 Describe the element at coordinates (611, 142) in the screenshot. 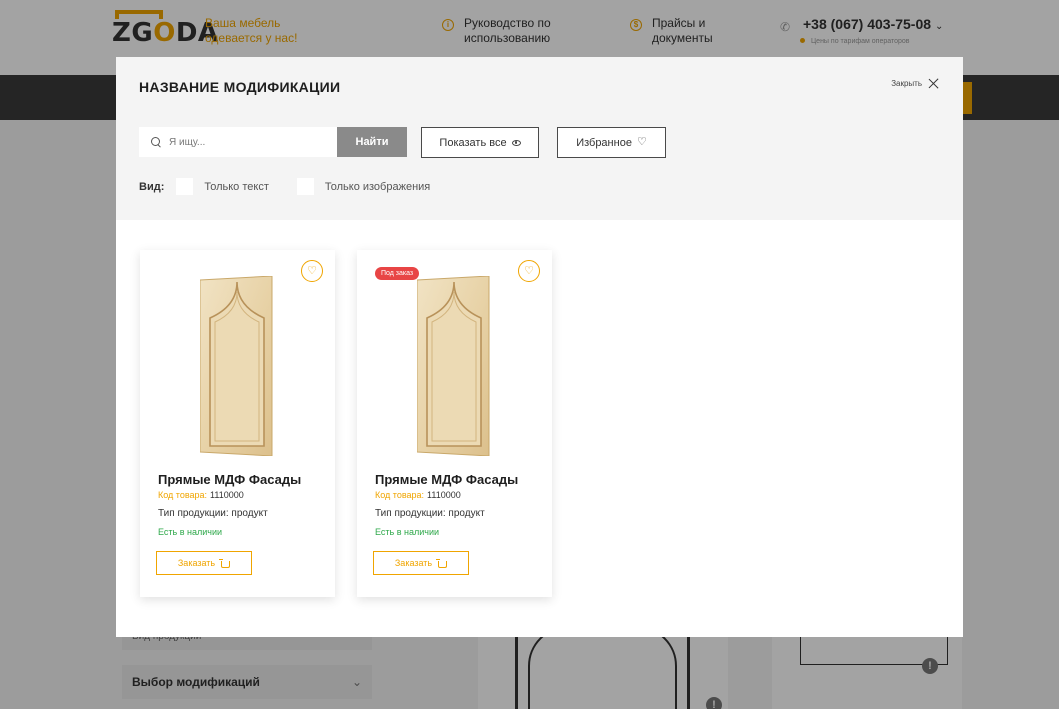

I see `favorites-button: Избранное ♡` at that location.